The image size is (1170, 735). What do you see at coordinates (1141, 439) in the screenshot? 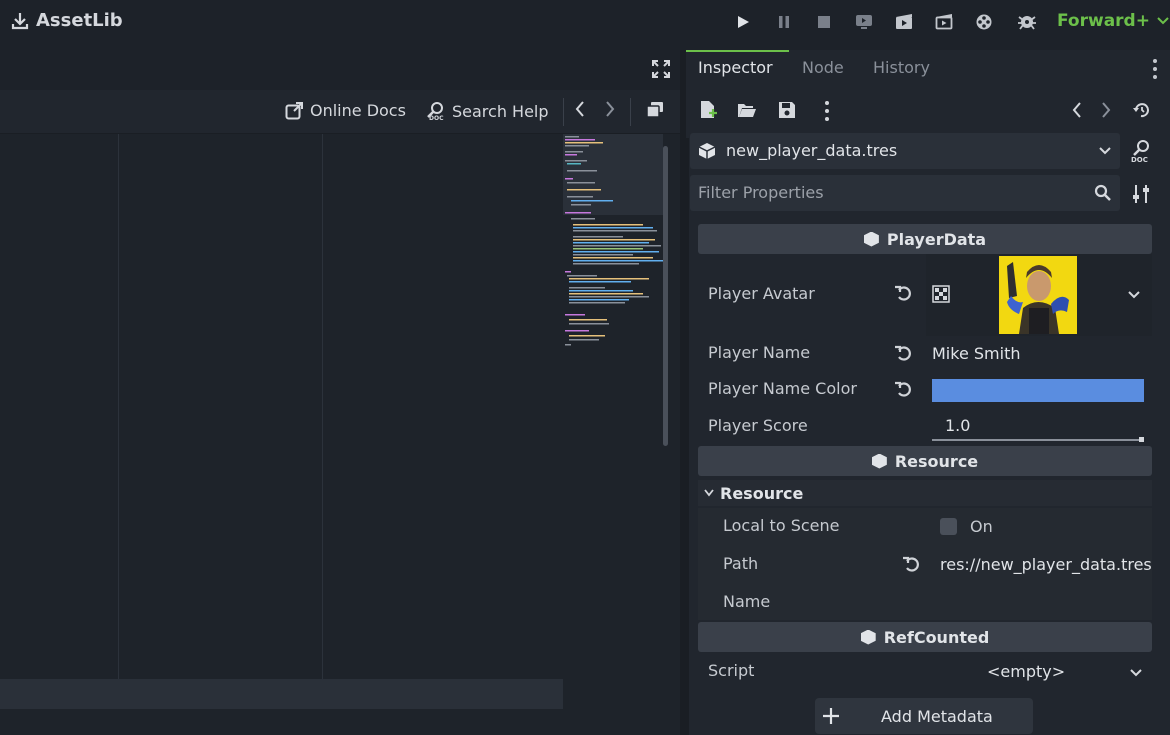
I see `slider-grabber` at bounding box center [1141, 439].